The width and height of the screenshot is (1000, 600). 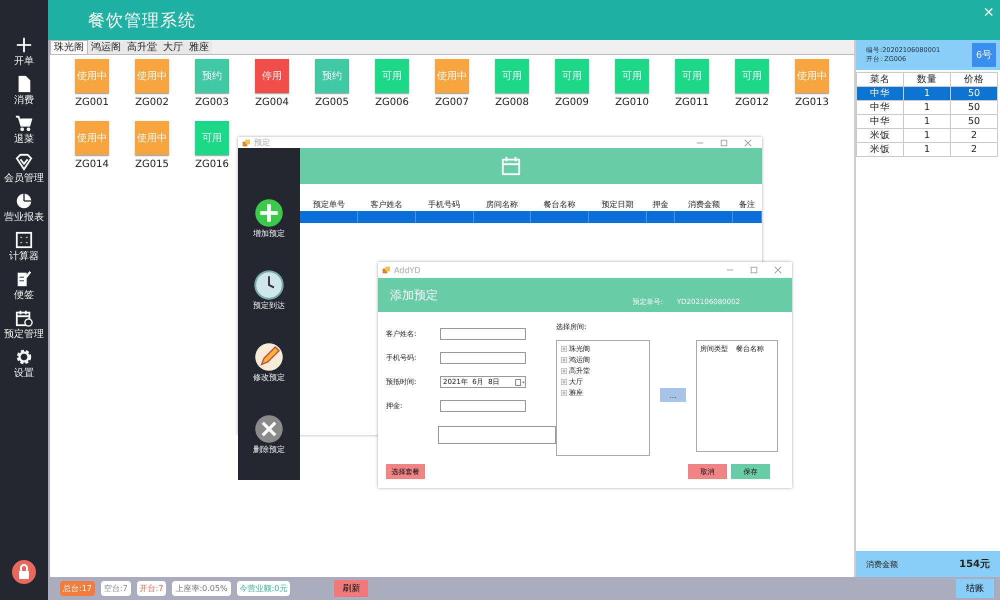 I want to click on remark-field, so click(x=497, y=435).